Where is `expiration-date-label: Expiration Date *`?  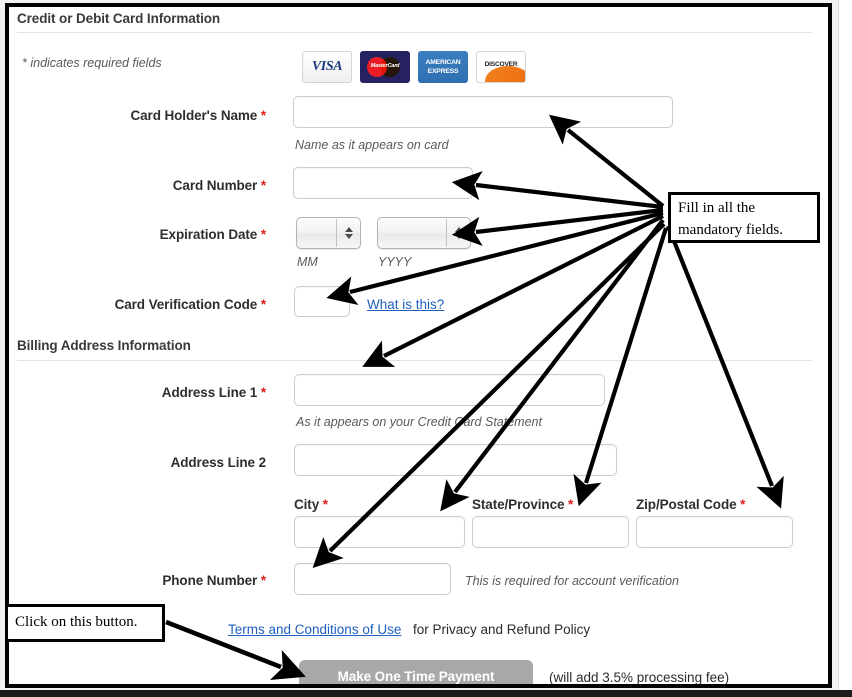 expiration-date-label: Expiration Date * is located at coordinates (212, 234).